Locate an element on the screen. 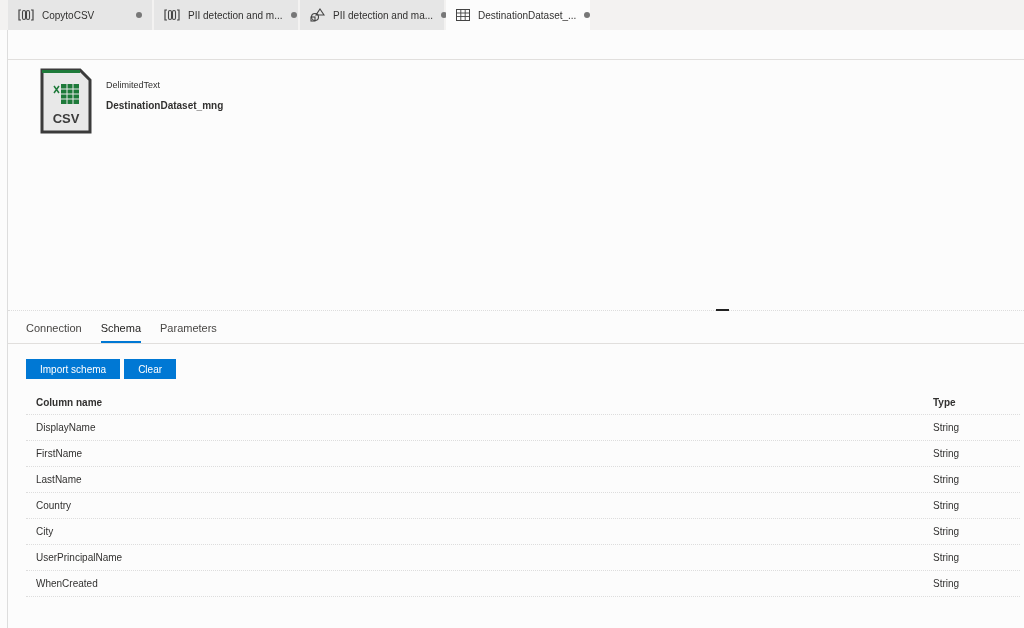  shapes-icon is located at coordinates (317, 15).